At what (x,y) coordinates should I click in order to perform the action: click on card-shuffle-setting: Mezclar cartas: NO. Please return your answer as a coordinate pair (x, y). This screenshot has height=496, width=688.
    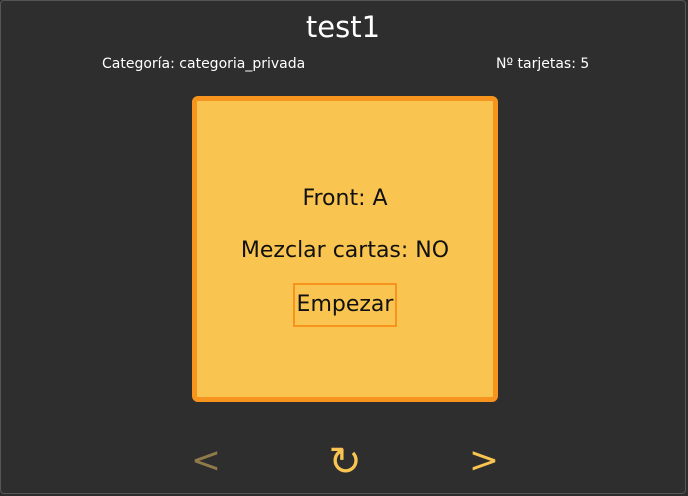
    Looking at the image, I should click on (345, 250).